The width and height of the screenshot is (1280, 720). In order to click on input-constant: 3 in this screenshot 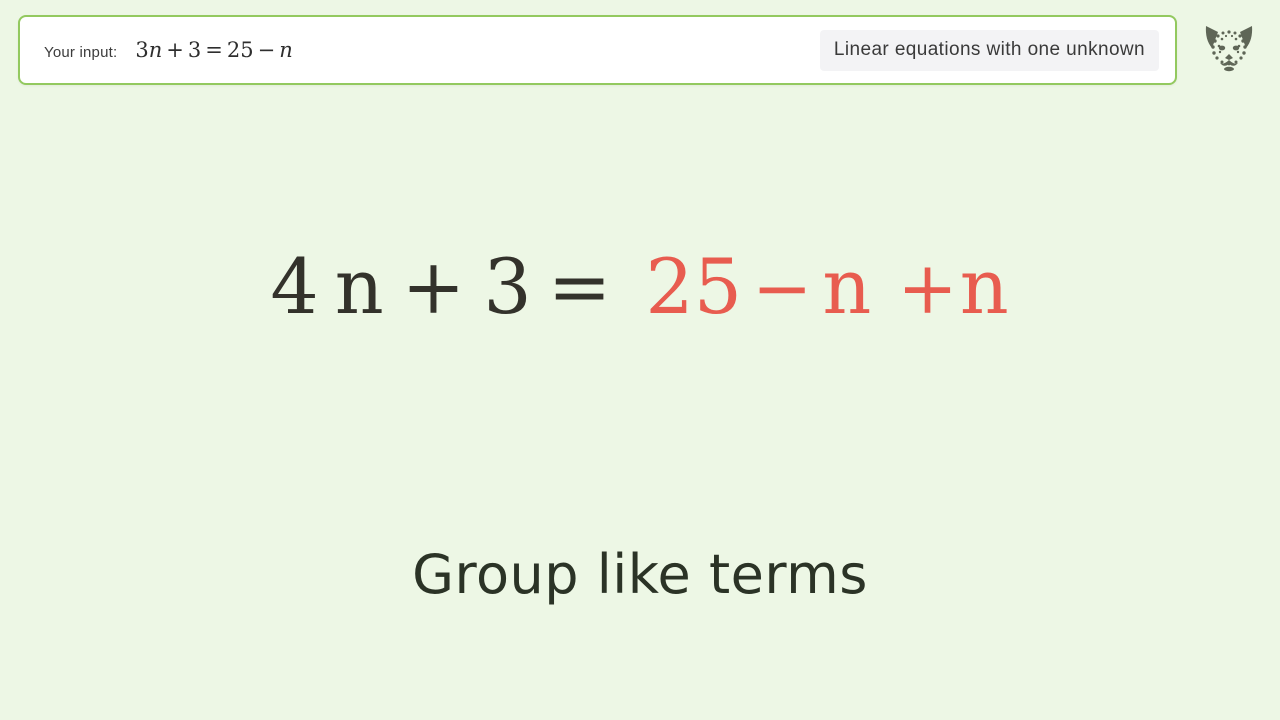, I will do `click(194, 50)`.